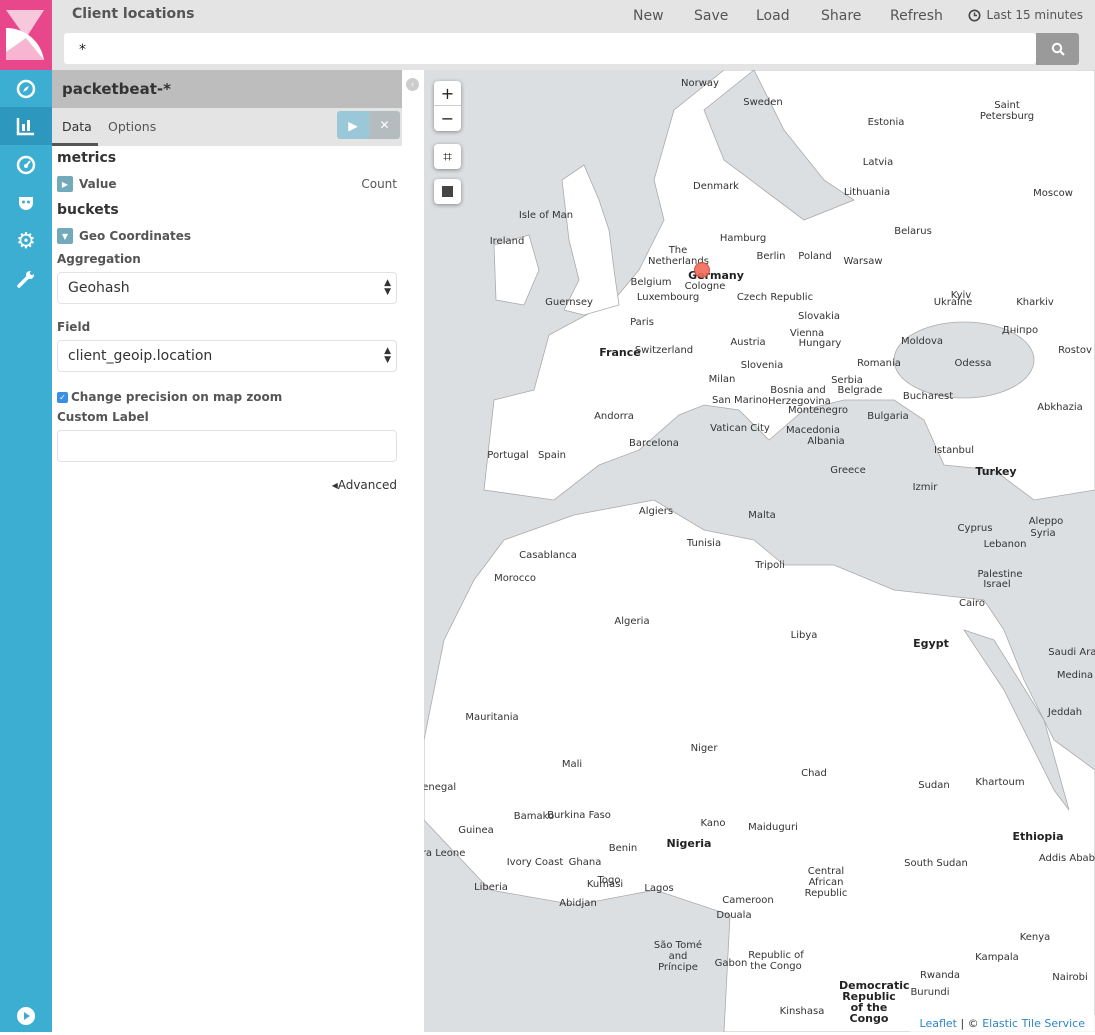  I want to click on draw-rectangle-button, so click(447, 191).